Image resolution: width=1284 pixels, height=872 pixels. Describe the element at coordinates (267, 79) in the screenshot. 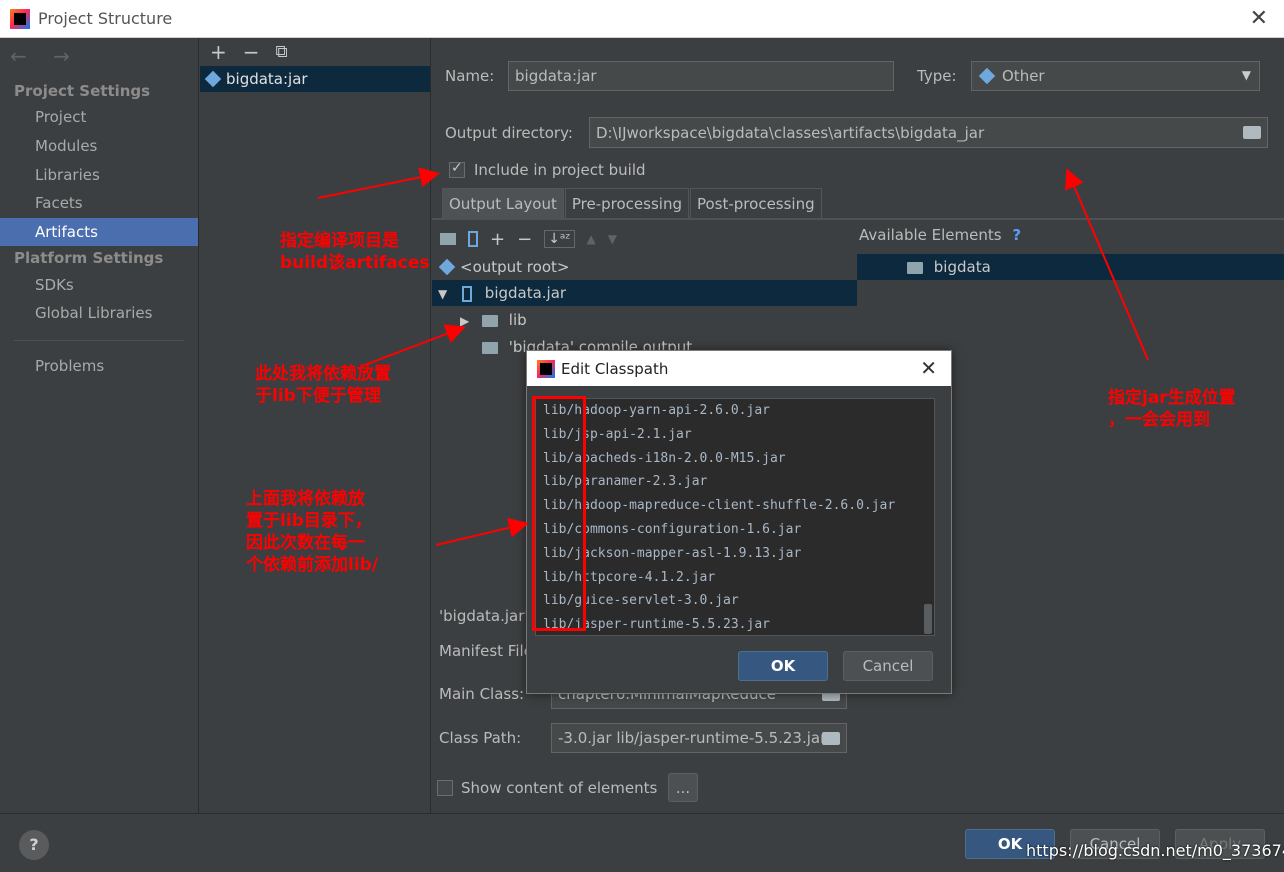

I see `artifact-item-label: bigdata:jar` at that location.